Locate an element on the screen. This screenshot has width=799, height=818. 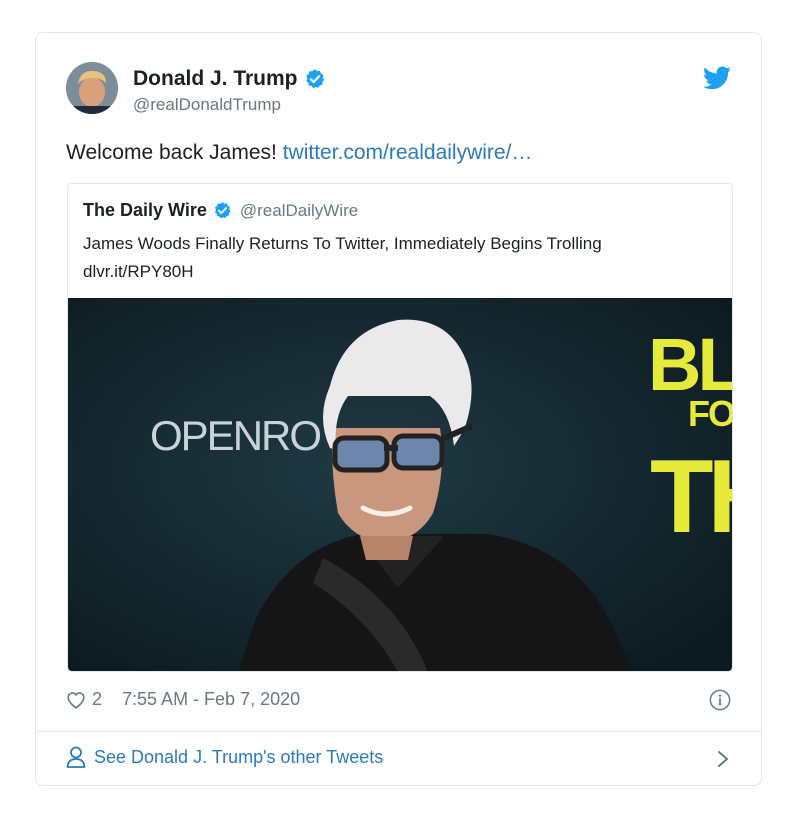
photo-sign-right-3: TH is located at coordinates (691, 497).